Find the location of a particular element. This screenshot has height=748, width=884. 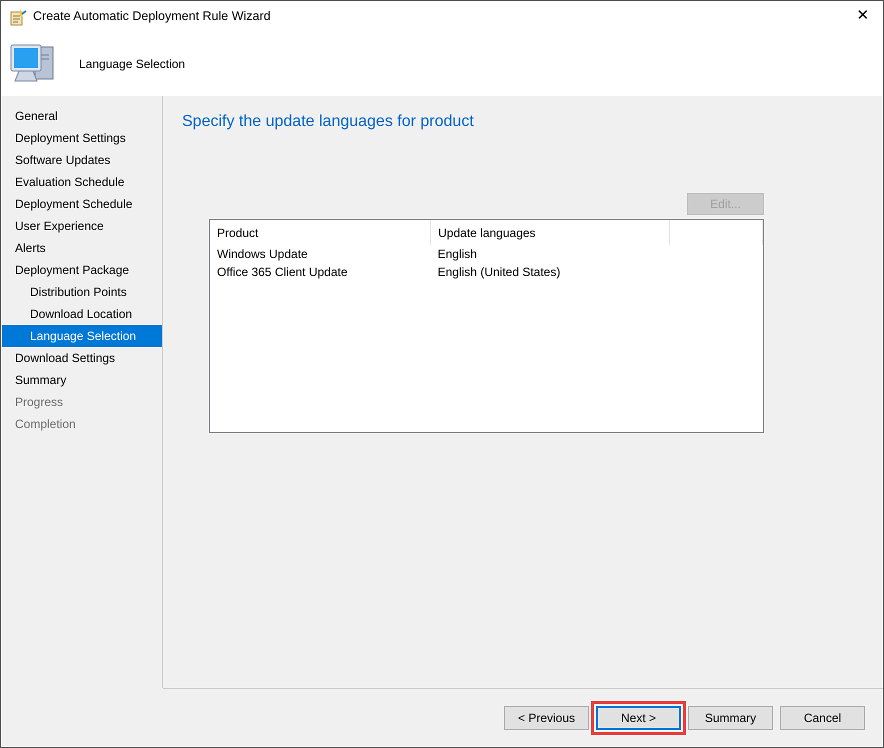

wizard-button: Next > is located at coordinates (638, 718).